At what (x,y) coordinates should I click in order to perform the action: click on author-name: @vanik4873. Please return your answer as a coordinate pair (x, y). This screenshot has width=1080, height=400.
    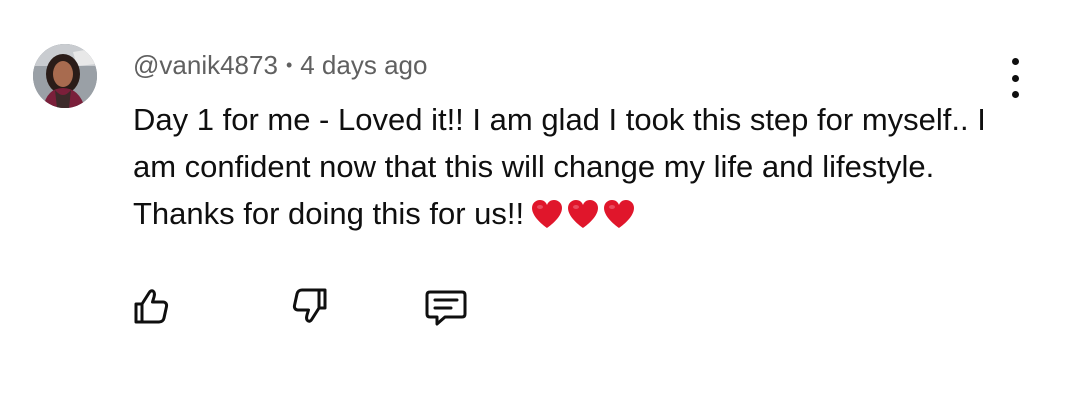
    Looking at the image, I should click on (205, 65).